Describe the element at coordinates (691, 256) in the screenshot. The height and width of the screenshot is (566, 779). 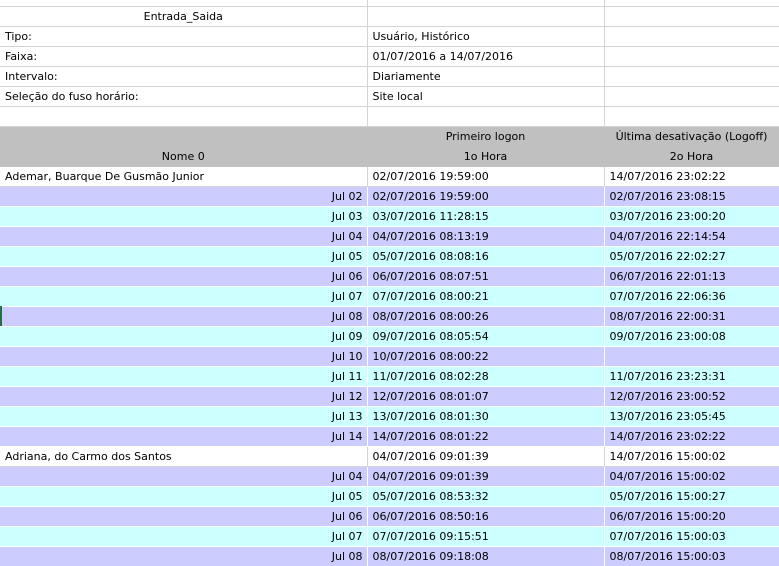
I see `last-logoff-cell: 05/07/2016 22:02:27` at that location.